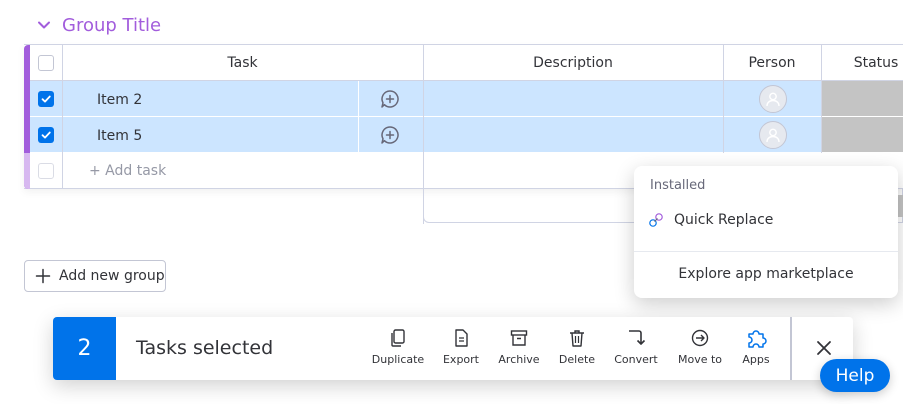 Image resolution: width=903 pixels, height=404 pixels. What do you see at coordinates (358, 117) in the screenshot?
I see `column-divider` at bounding box center [358, 117].